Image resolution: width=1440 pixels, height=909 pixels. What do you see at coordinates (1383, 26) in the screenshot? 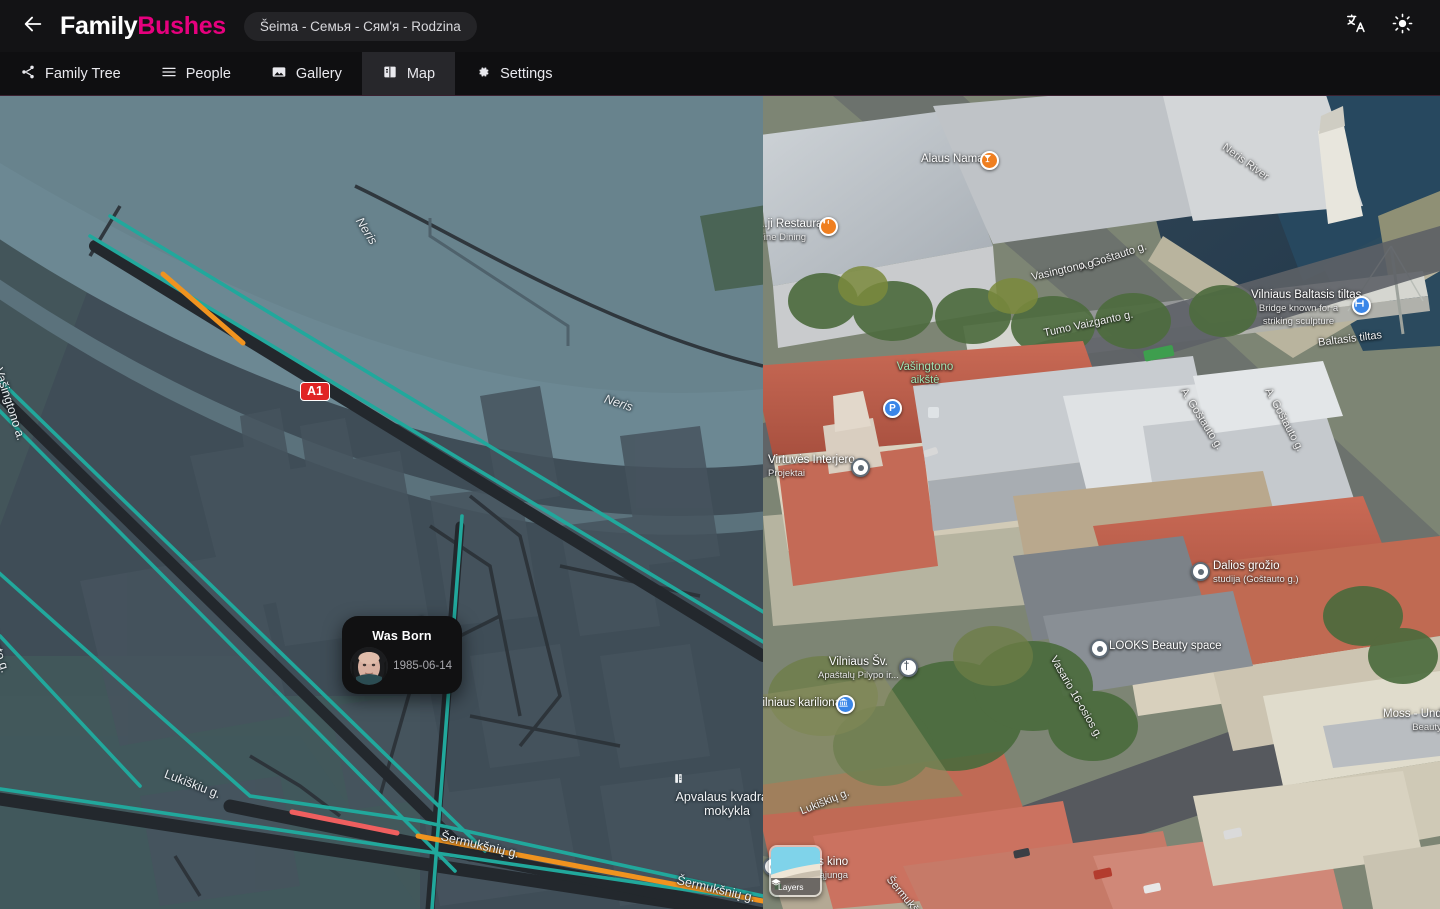
I see `header-actions` at bounding box center [1383, 26].